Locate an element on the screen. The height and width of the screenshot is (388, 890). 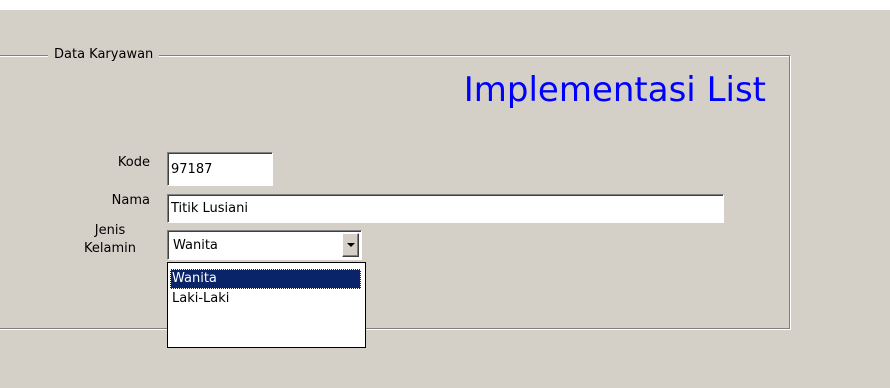
jenis-kelamin-dropdown-list: Wanita Laki-Laki is located at coordinates (266, 305).